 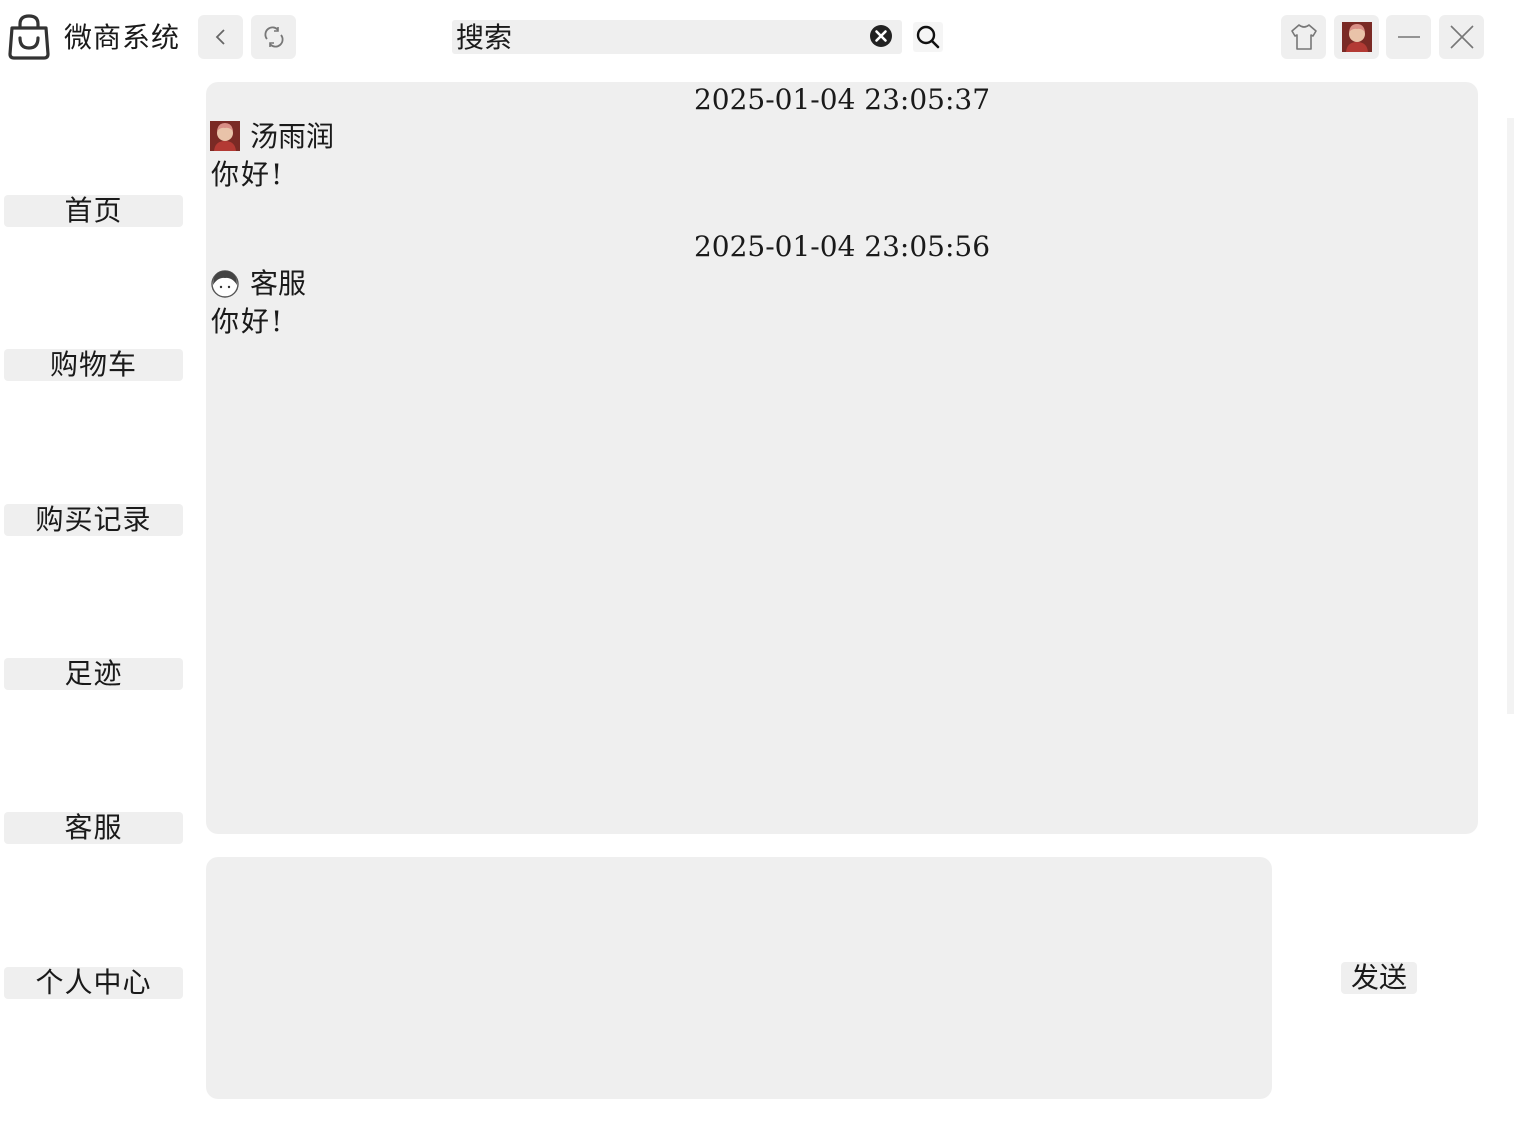 I want to click on minimize-button, so click(x=1408, y=37).